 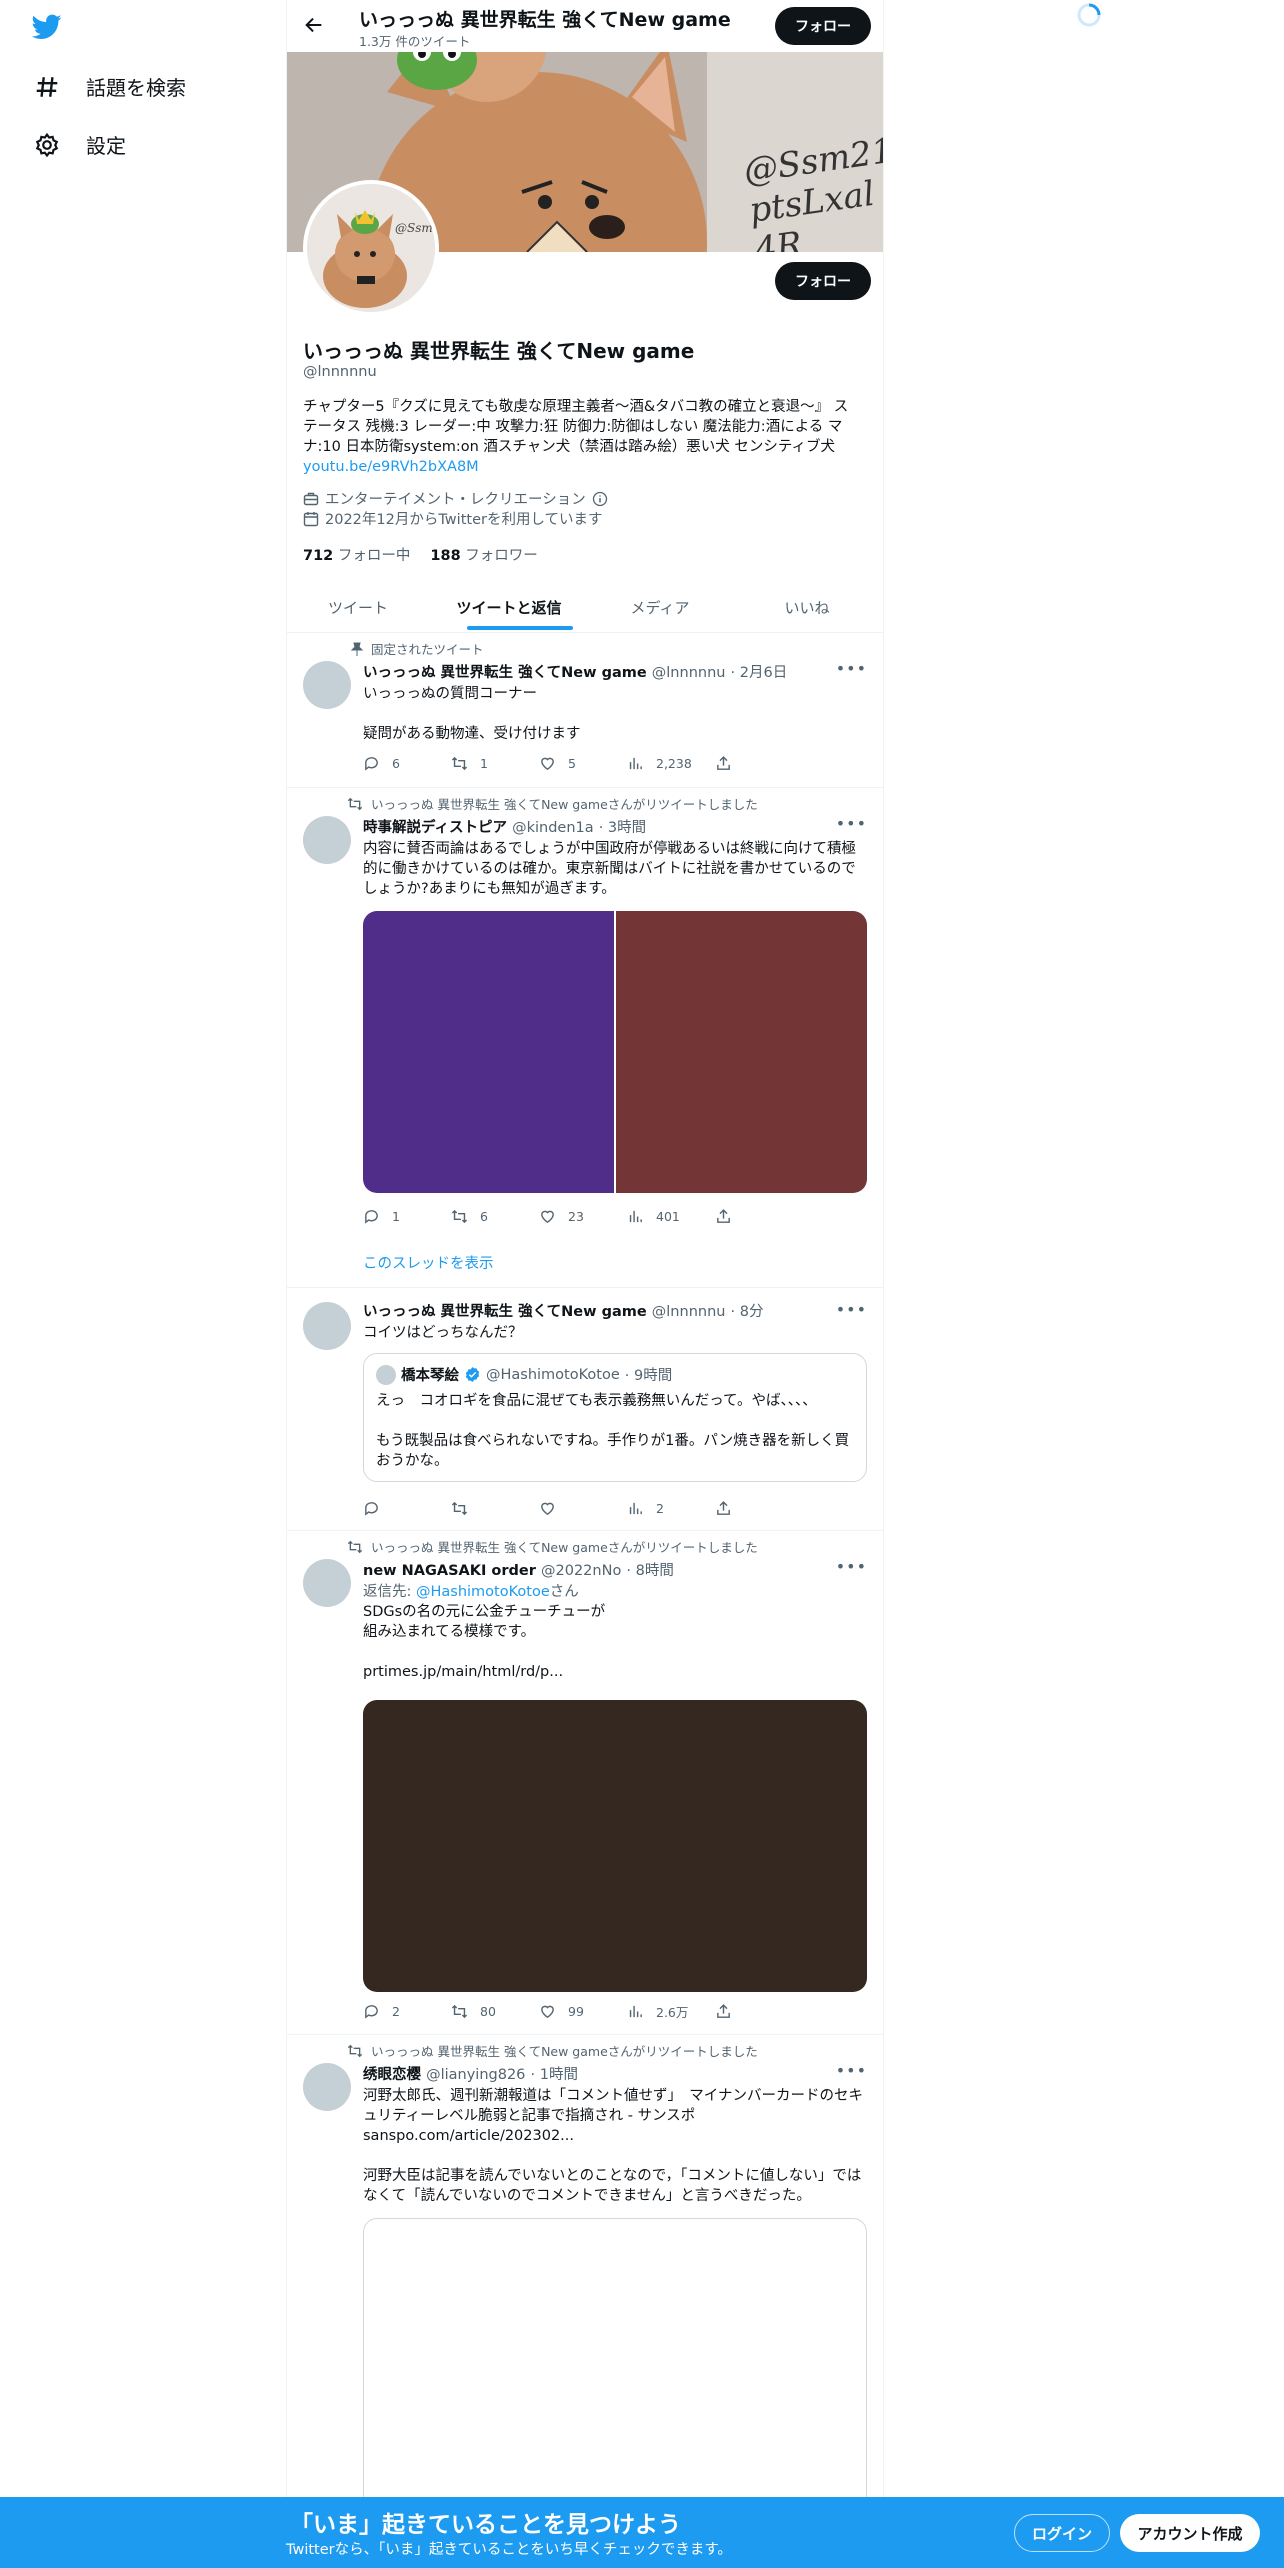 I want to click on views-button: 2.6万, so click(x=671, y=2011).